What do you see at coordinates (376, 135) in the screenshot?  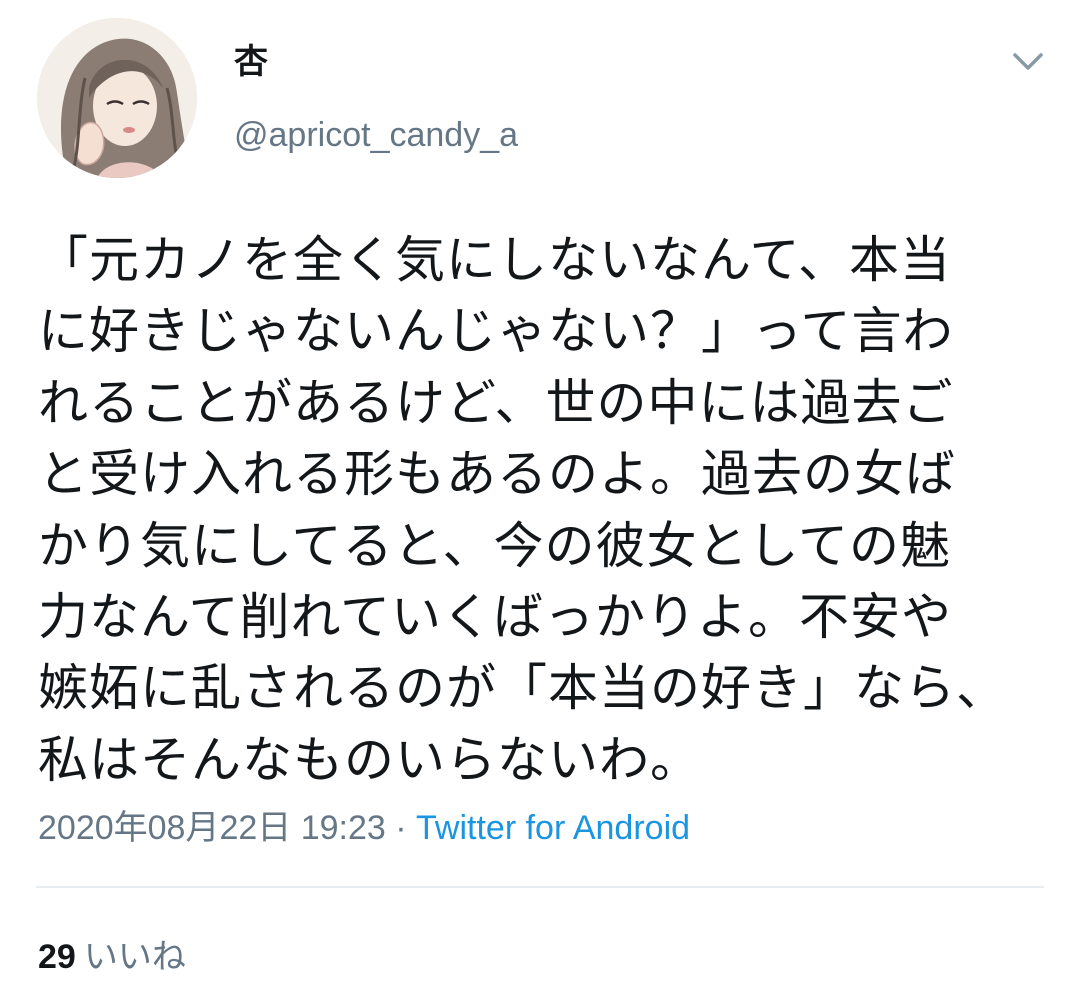 I see `user-handle: @apricot_candy_a` at bounding box center [376, 135].